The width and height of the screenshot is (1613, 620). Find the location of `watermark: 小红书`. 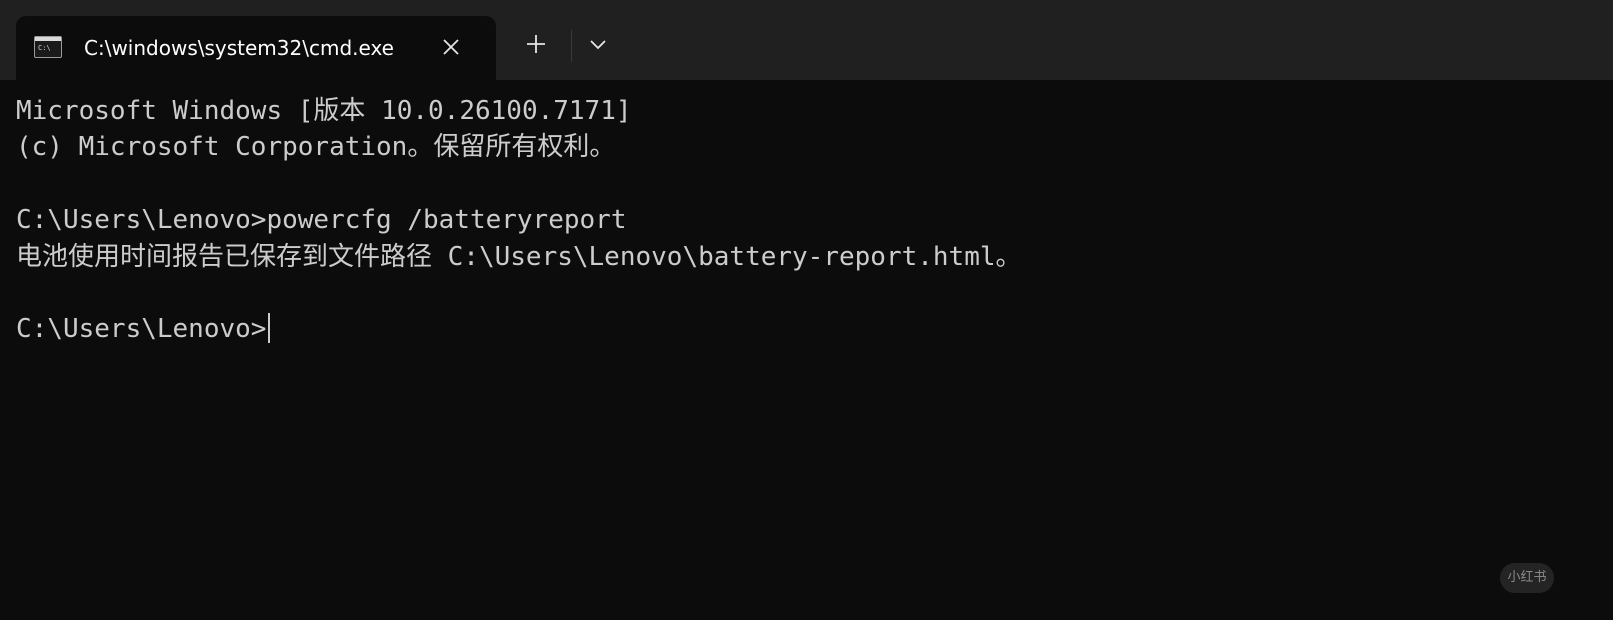

watermark: 小红书 is located at coordinates (1527, 578).